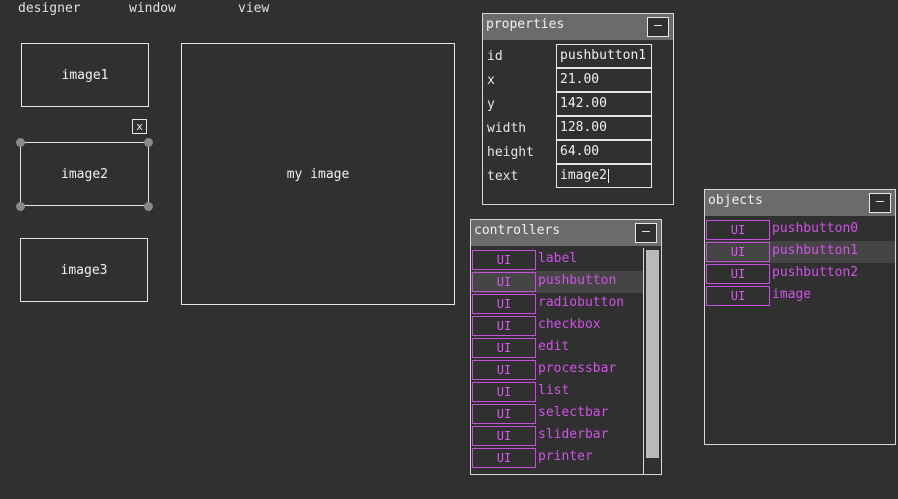 The image size is (898, 499). Describe the element at coordinates (49, 8) in the screenshot. I see `menu-designer: designer` at that location.